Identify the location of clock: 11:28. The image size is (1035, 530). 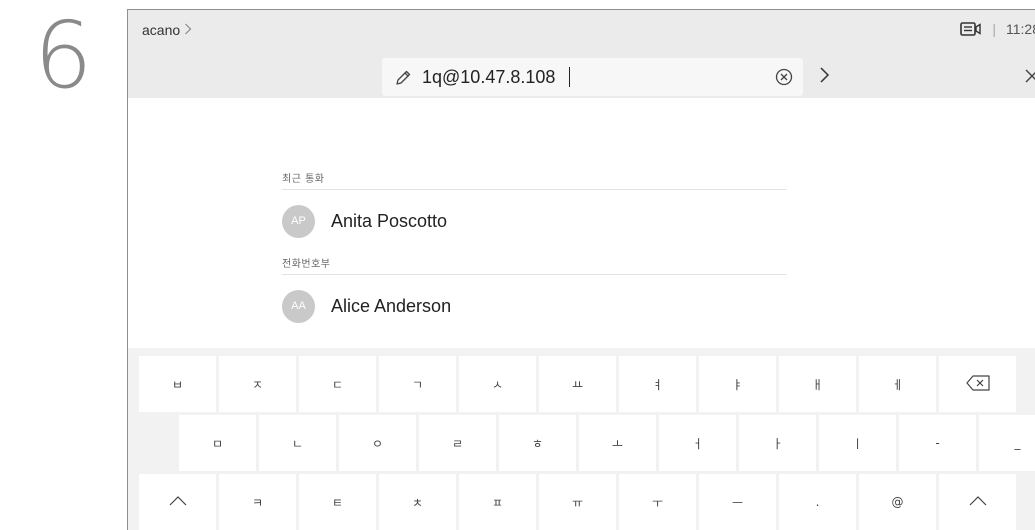
(1020, 29).